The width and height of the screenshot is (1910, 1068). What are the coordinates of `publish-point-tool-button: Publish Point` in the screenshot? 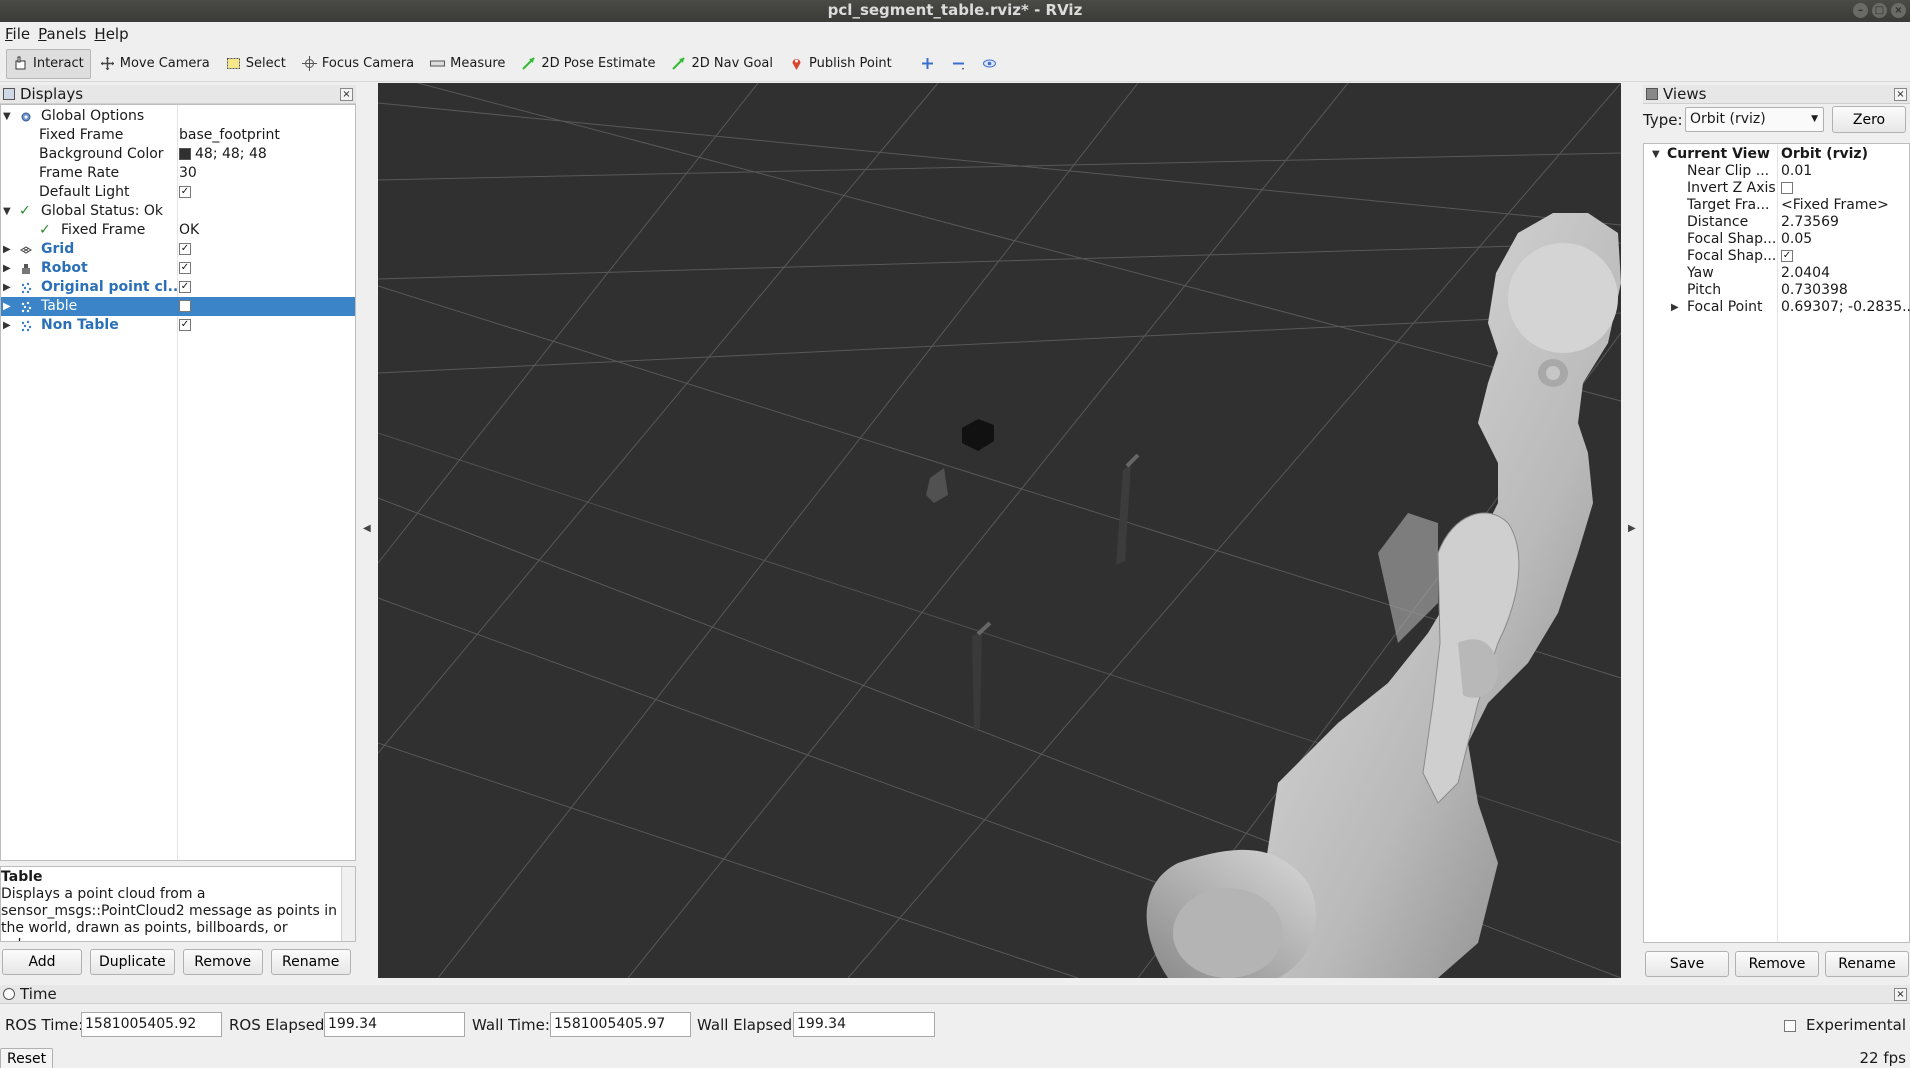 It's located at (840, 64).